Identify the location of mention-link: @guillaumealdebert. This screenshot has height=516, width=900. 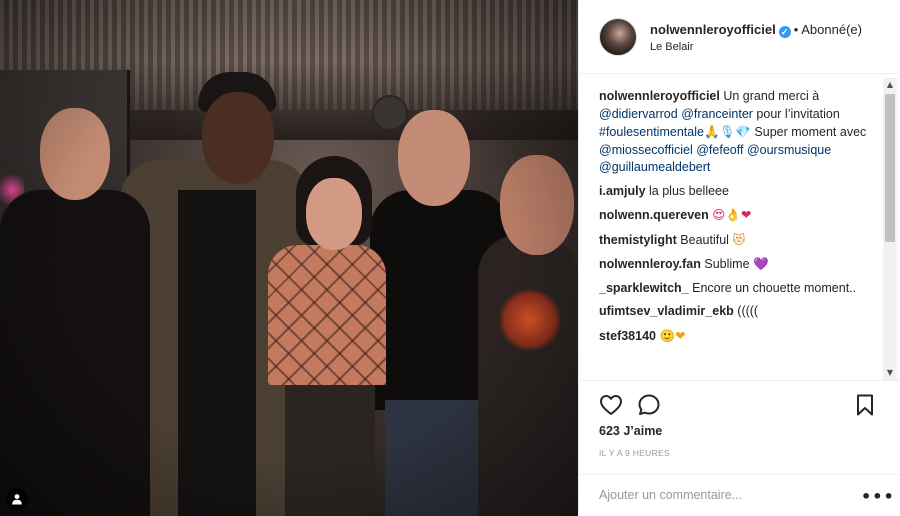
(654, 167).